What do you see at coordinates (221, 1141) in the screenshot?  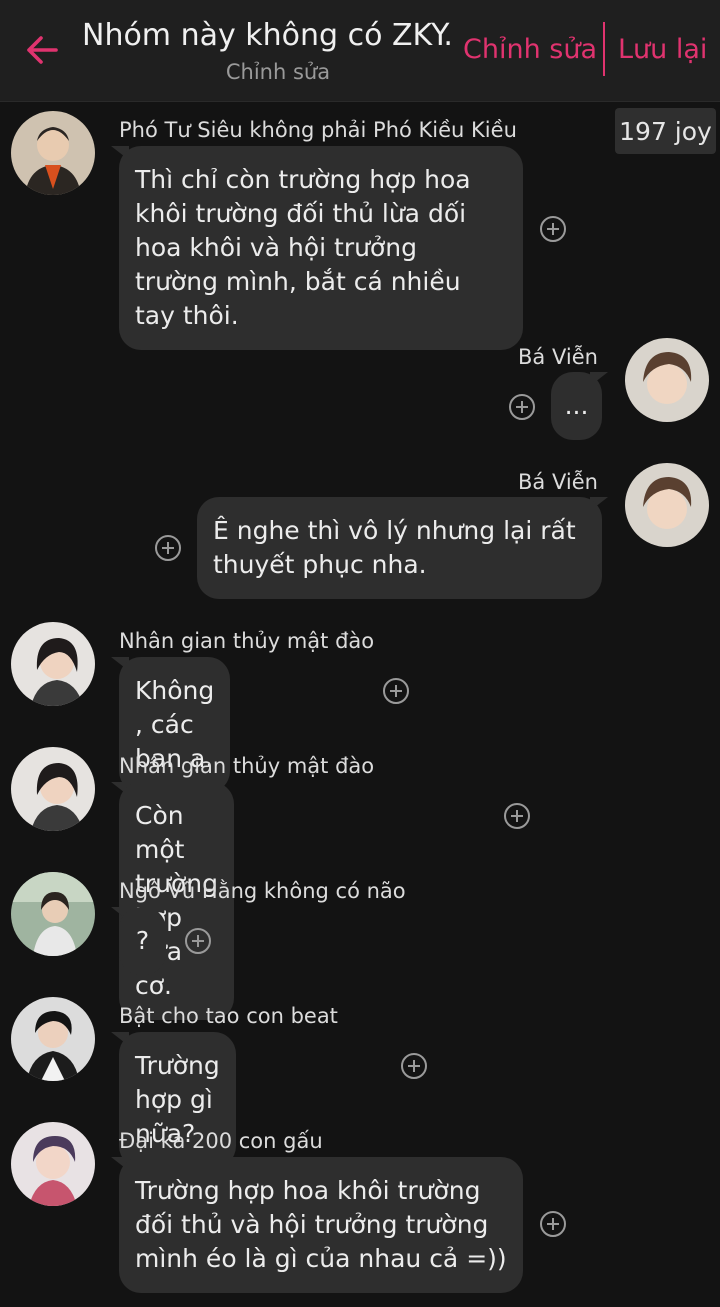 I see `sender-name: Đại ka 200 con gấu` at bounding box center [221, 1141].